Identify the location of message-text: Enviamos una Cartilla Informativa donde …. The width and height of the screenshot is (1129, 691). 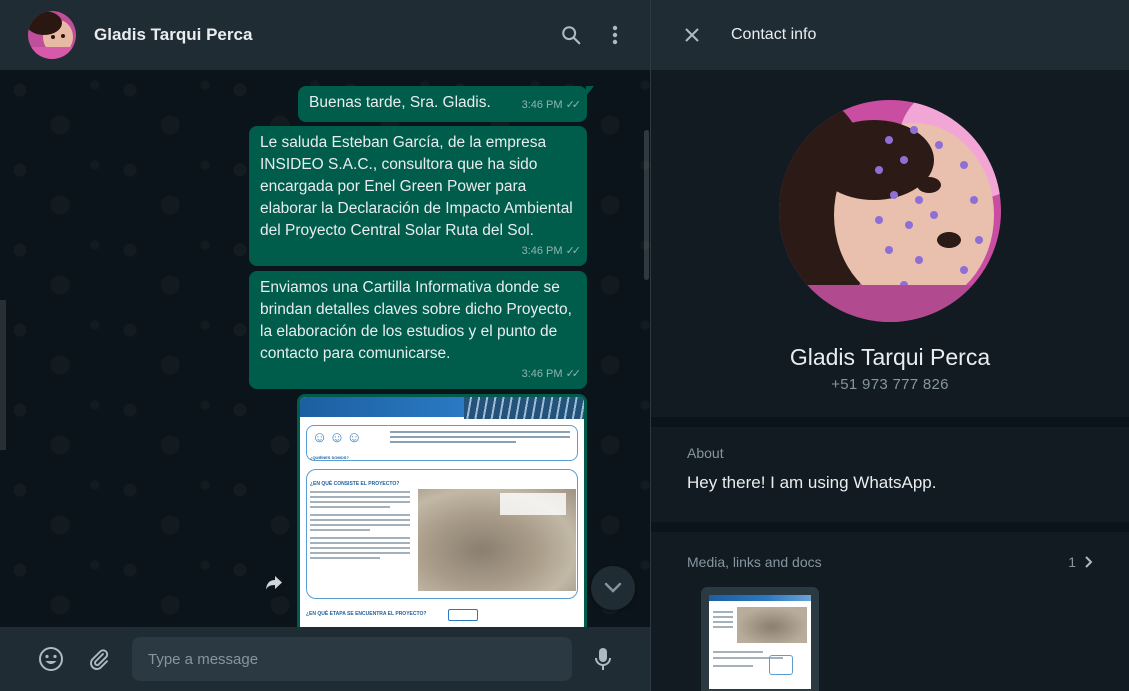
(416, 320).